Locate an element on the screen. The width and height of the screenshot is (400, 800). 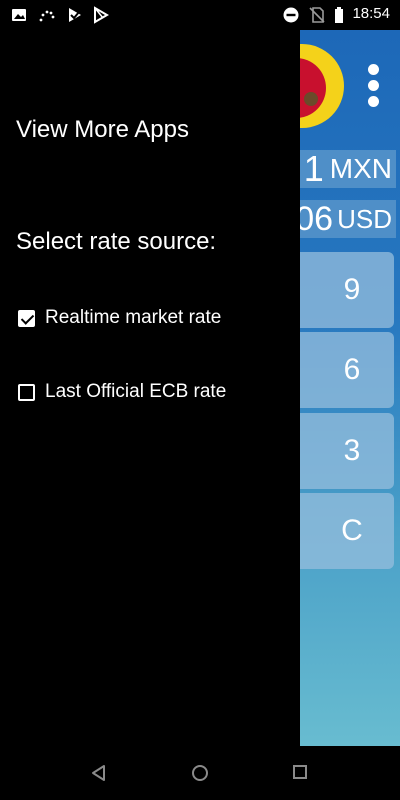
status-bar: 18:54 is located at coordinates (200, 15).